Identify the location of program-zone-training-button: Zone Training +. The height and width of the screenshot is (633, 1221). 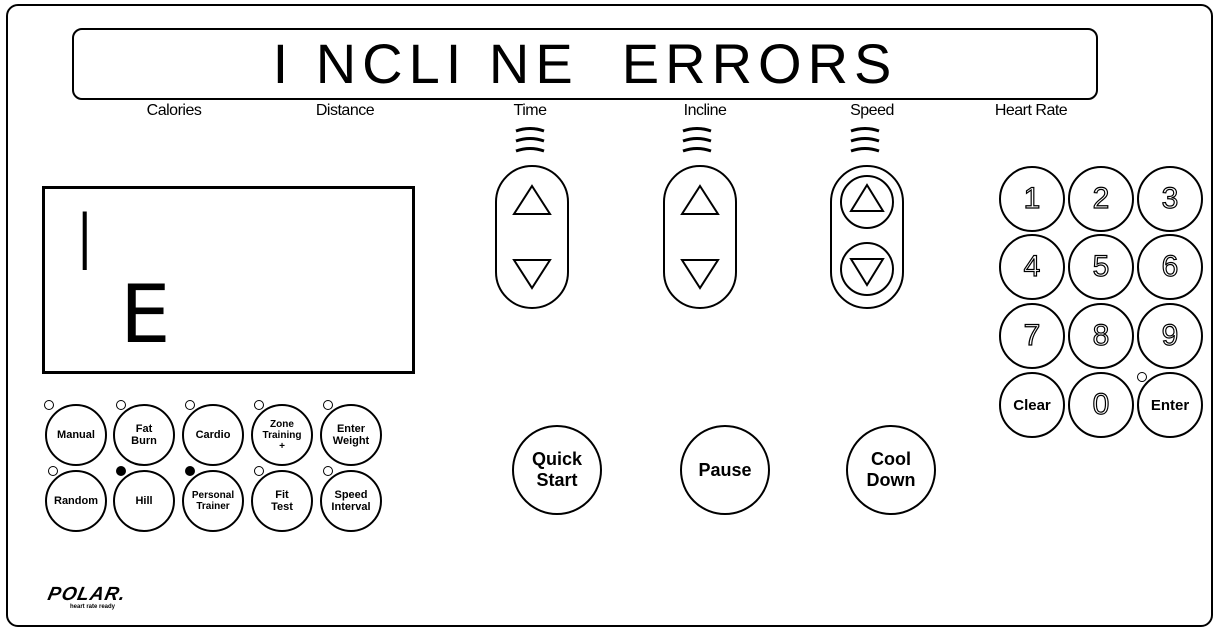
(282, 435).